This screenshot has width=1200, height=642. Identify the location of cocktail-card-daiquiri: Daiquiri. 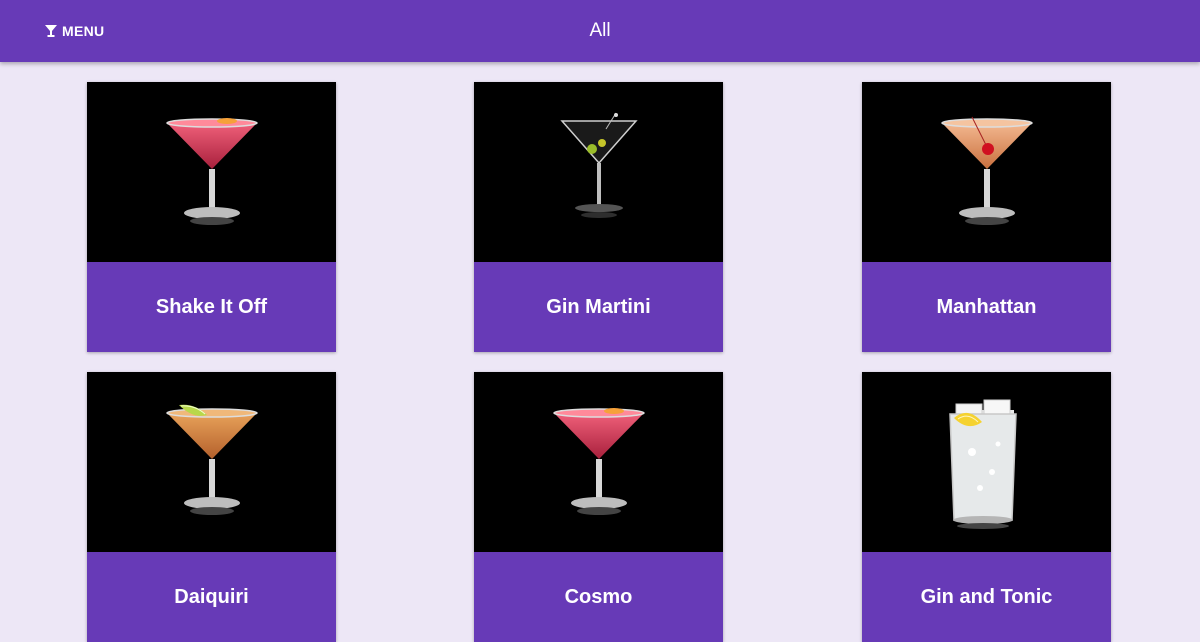
(211, 507).